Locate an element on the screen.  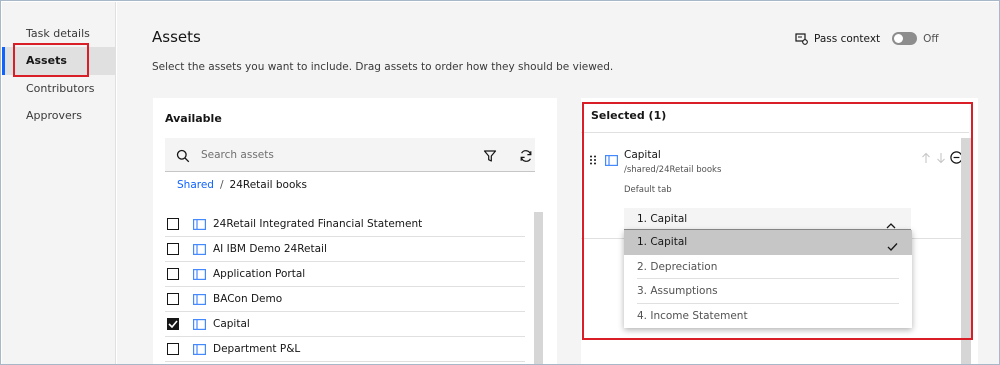
breadcrumb-current: 24Retail books is located at coordinates (268, 185).